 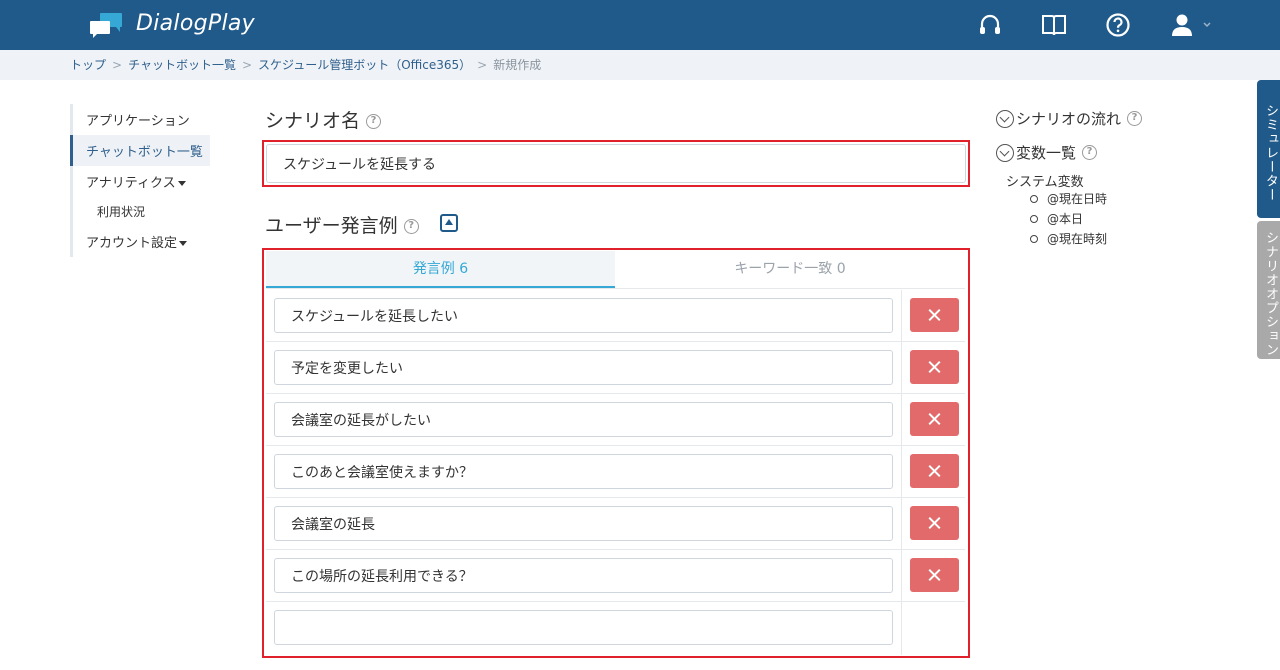 What do you see at coordinates (88, 65) in the screenshot?
I see `breadcrumb-top: トップ` at bounding box center [88, 65].